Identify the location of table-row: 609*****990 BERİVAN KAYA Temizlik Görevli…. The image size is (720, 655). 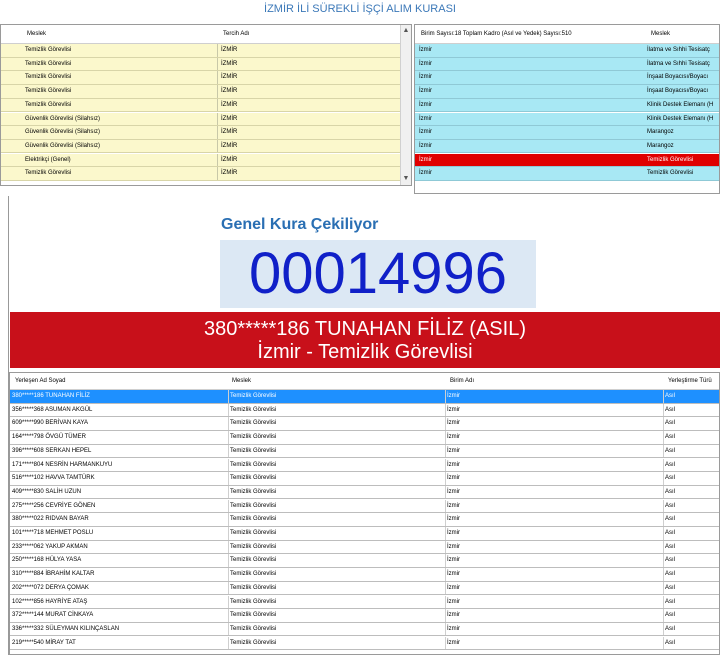
(364, 424).